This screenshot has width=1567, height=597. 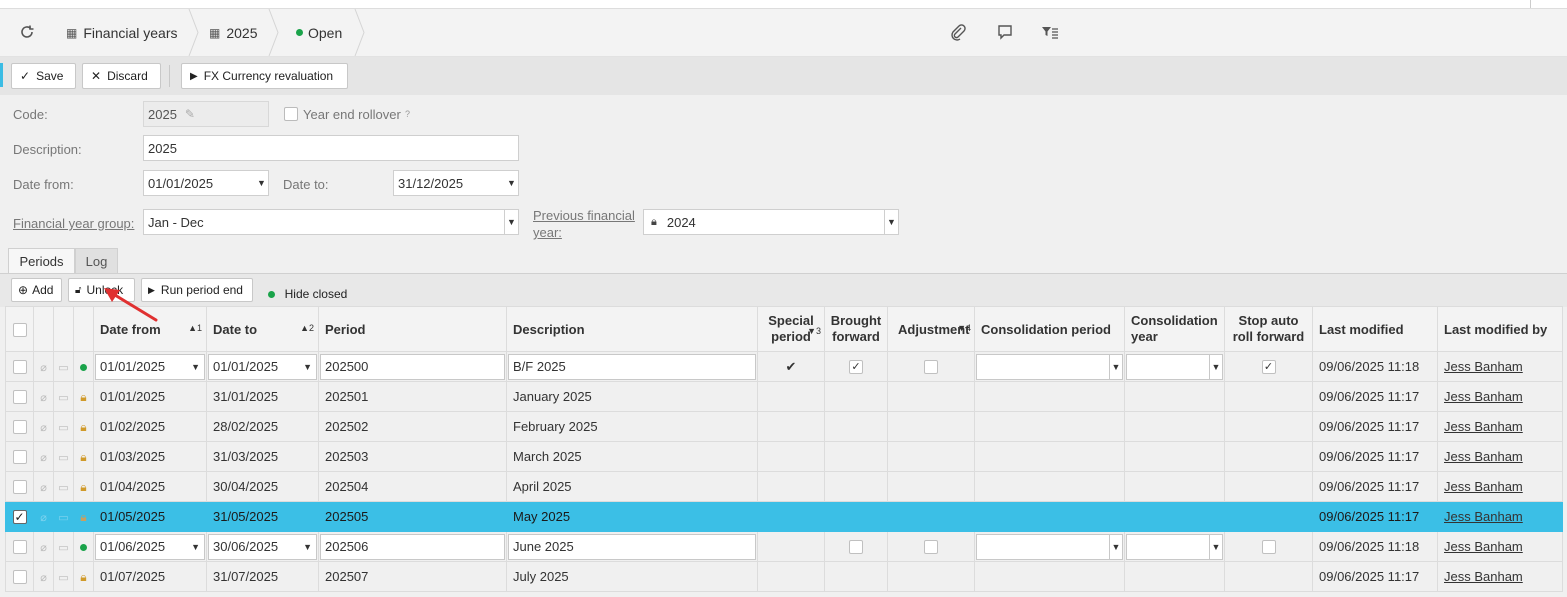 What do you see at coordinates (1268, 546) in the screenshot?
I see `stop-auto-roll-cell` at bounding box center [1268, 546].